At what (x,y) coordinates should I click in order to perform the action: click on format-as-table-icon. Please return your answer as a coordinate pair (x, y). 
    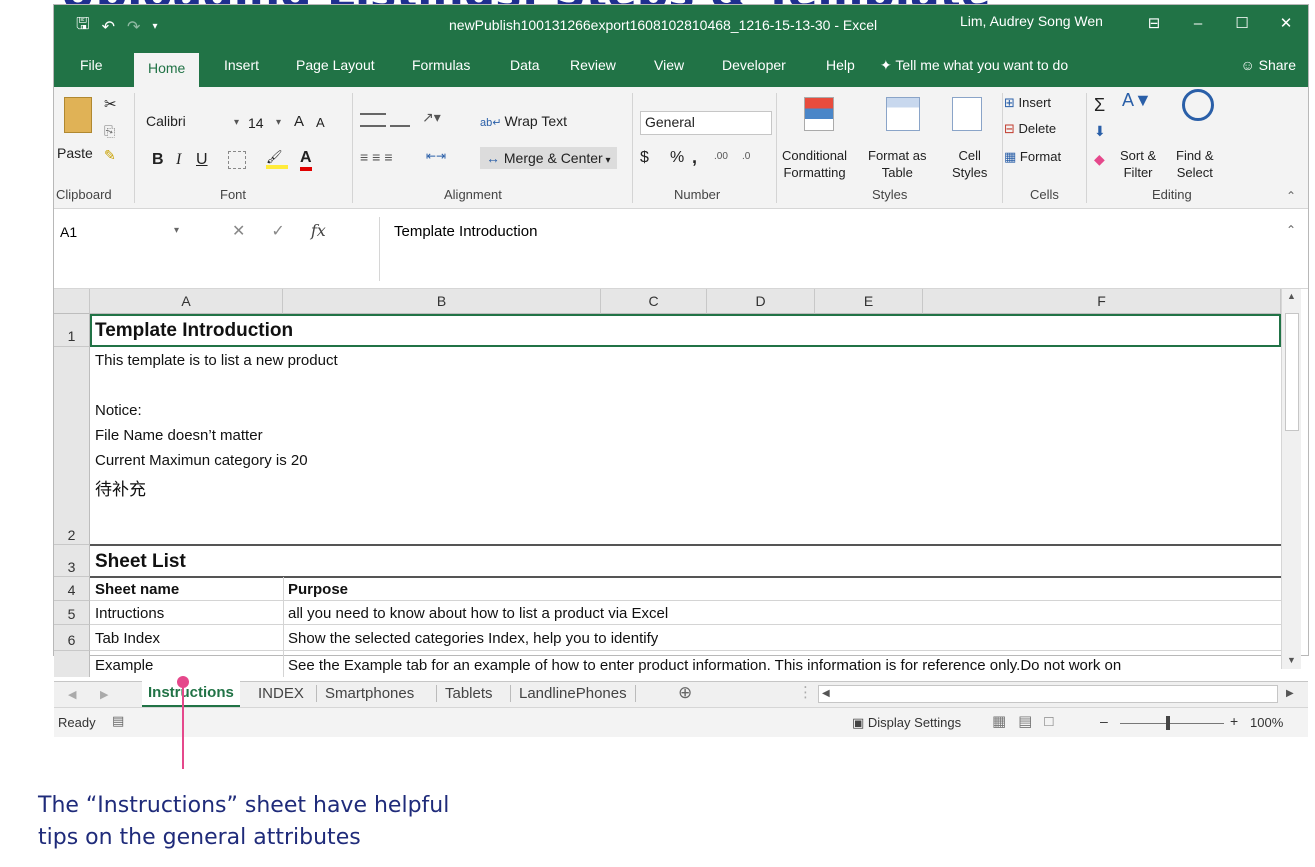
    Looking at the image, I should click on (903, 114).